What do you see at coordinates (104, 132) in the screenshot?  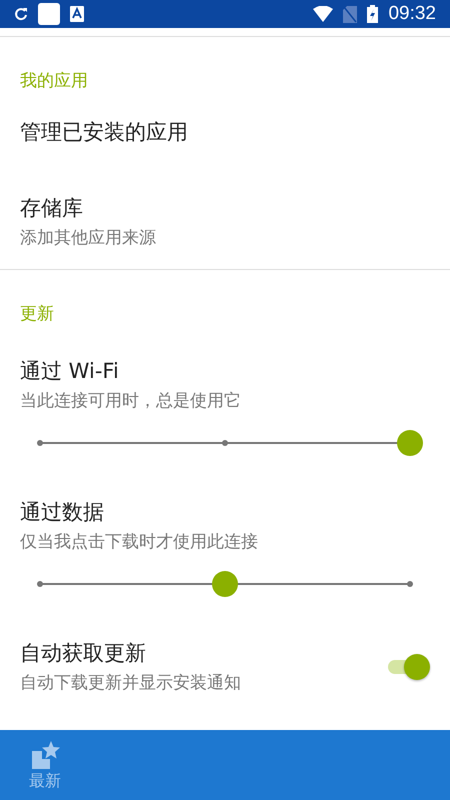 I see `item-title: 管理已安装的应用` at bounding box center [104, 132].